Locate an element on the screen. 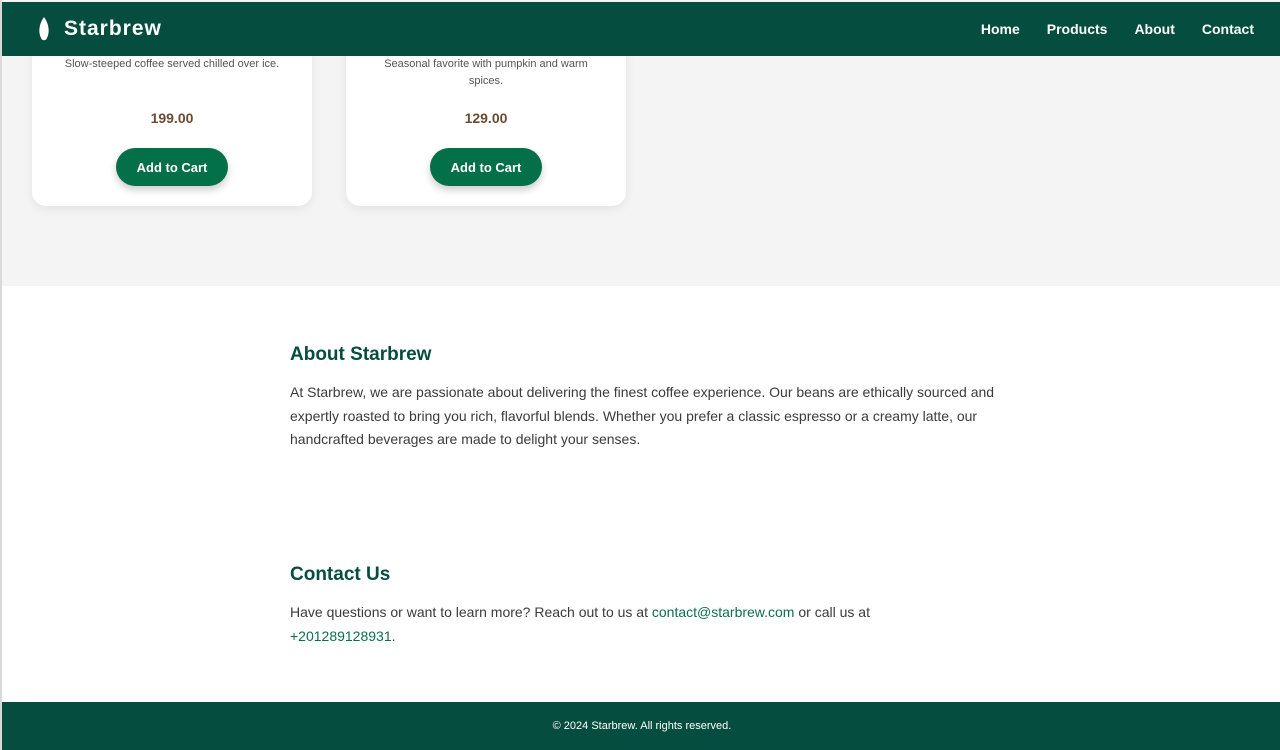 The image size is (1280, 750). product-price: 129.00 is located at coordinates (486, 118).